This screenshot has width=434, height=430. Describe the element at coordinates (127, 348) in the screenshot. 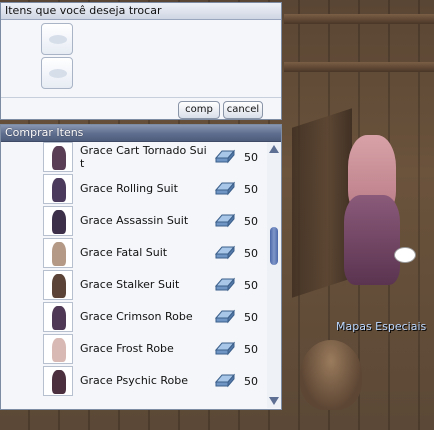

I see `item-name: Grace Frost Robe` at that location.